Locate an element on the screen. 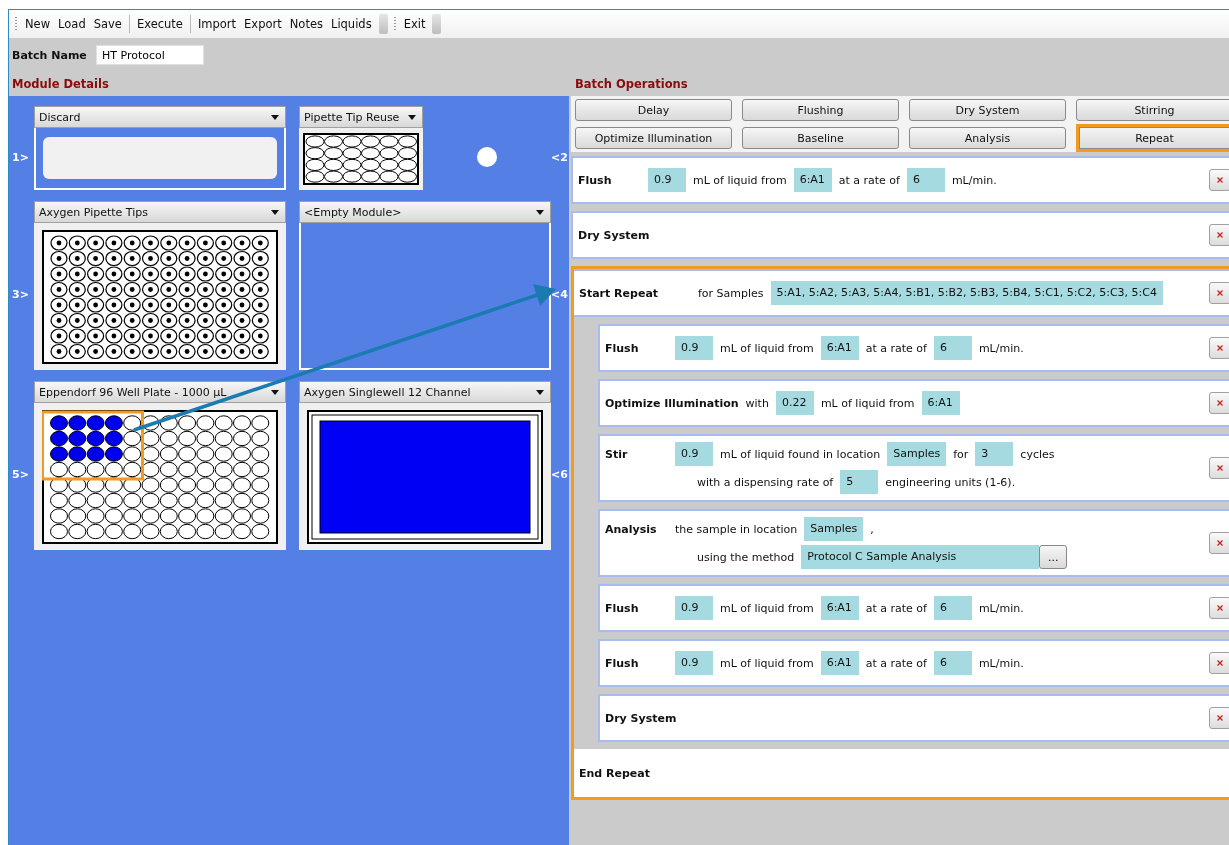 This screenshot has height=845, width=1229. toolbar-button: New is located at coordinates (38, 24).